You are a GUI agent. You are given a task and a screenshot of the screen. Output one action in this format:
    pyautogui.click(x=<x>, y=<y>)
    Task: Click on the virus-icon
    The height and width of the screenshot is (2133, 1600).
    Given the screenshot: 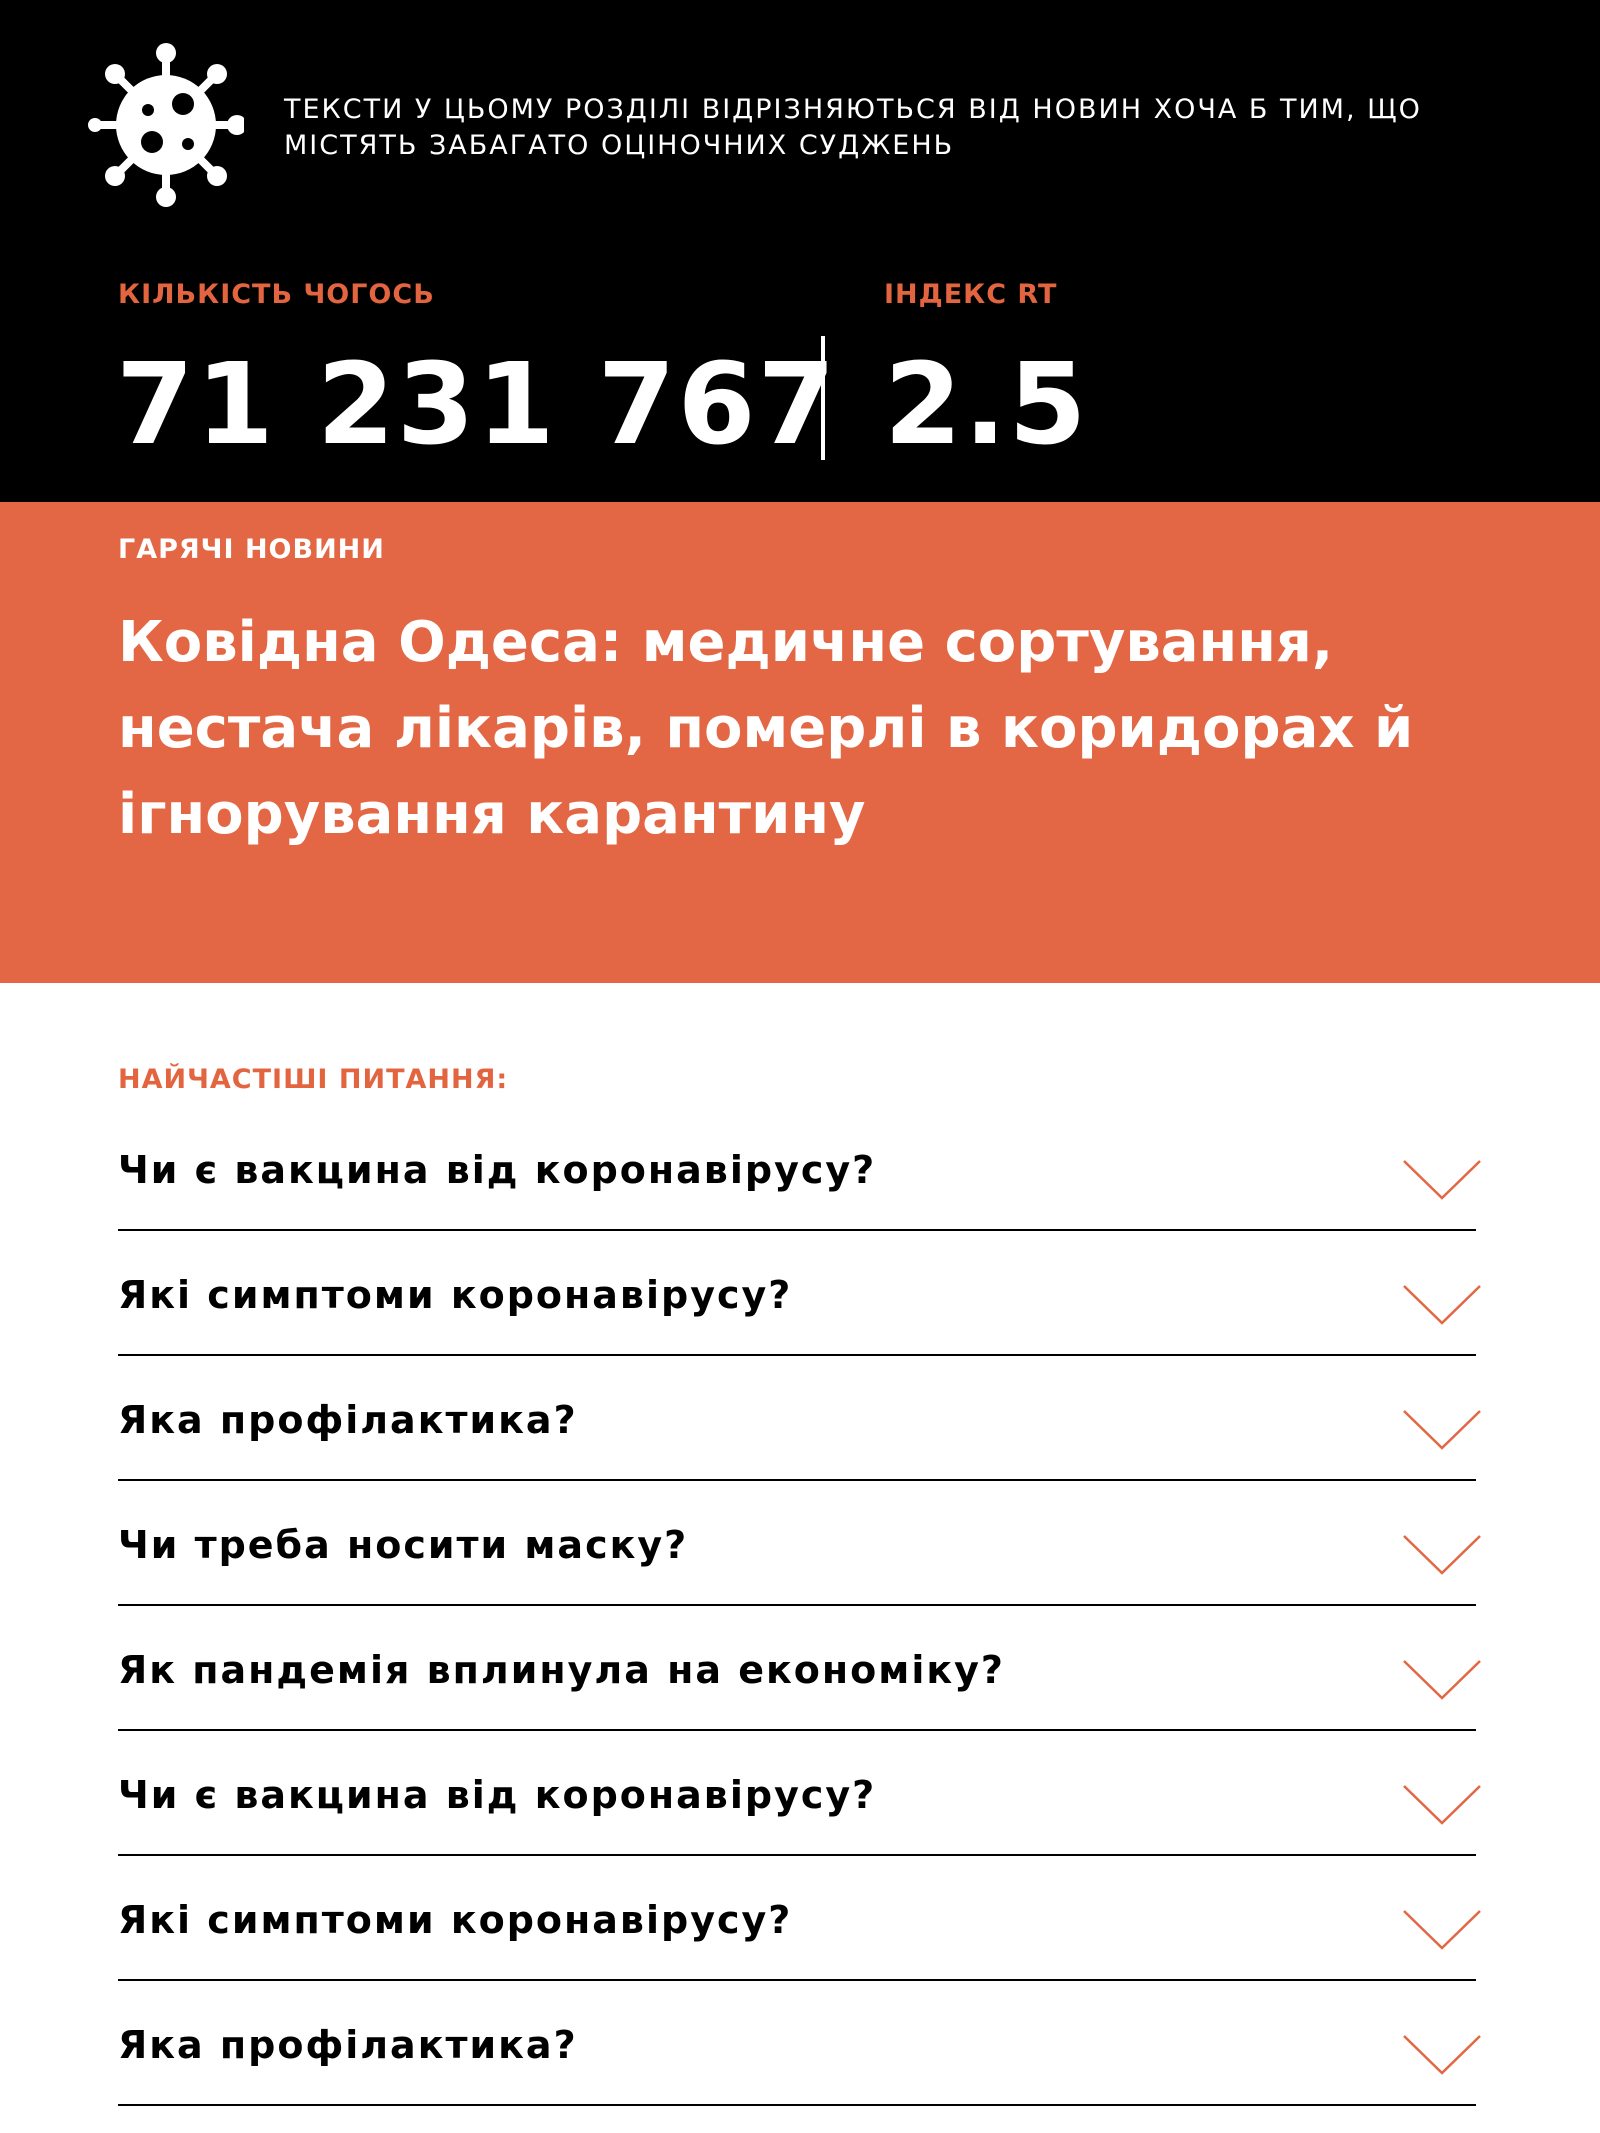 What is the action you would take?
    pyautogui.click(x=166, y=125)
    